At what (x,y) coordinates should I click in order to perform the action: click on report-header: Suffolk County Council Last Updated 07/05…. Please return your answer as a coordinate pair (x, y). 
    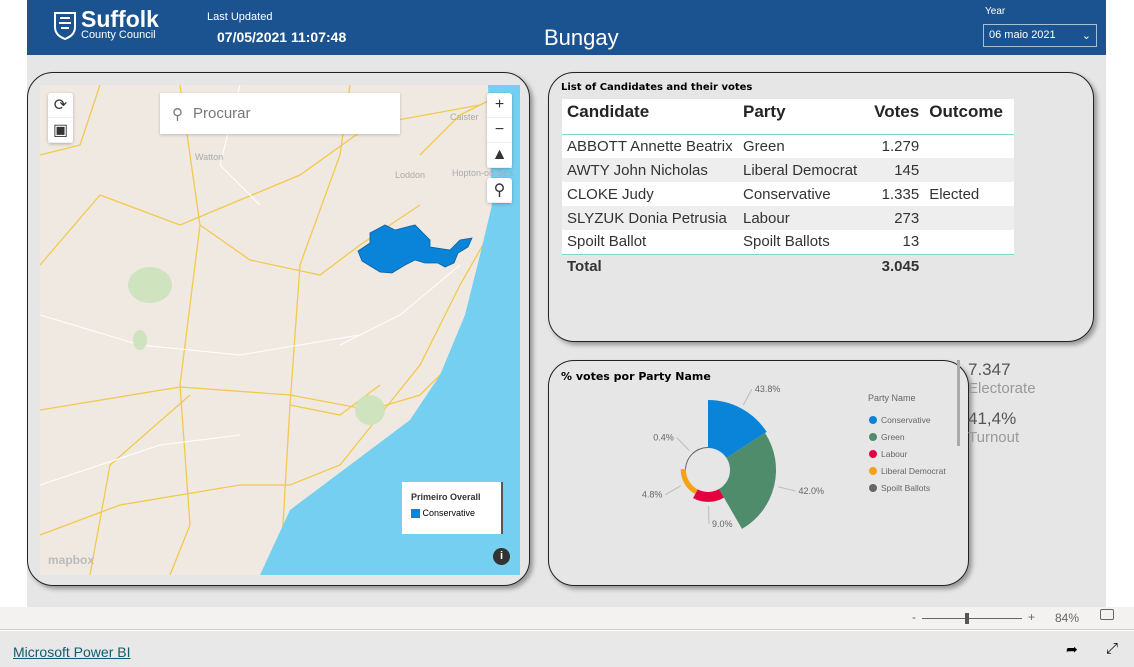
    Looking at the image, I should click on (566, 27).